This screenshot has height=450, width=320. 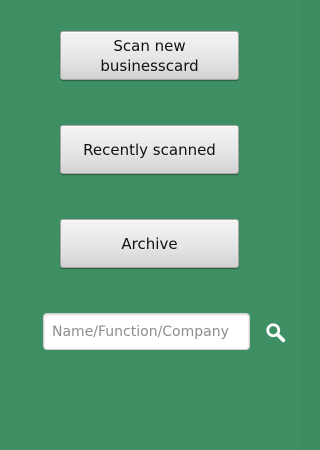 I want to click on recently-scanned-label: Recently scanned, so click(x=149, y=149).